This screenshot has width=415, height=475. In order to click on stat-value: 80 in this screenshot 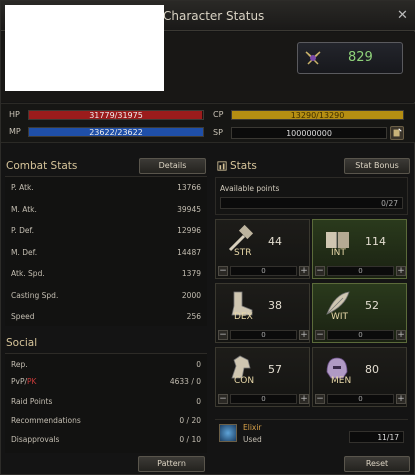, I will do `click(372, 369)`.